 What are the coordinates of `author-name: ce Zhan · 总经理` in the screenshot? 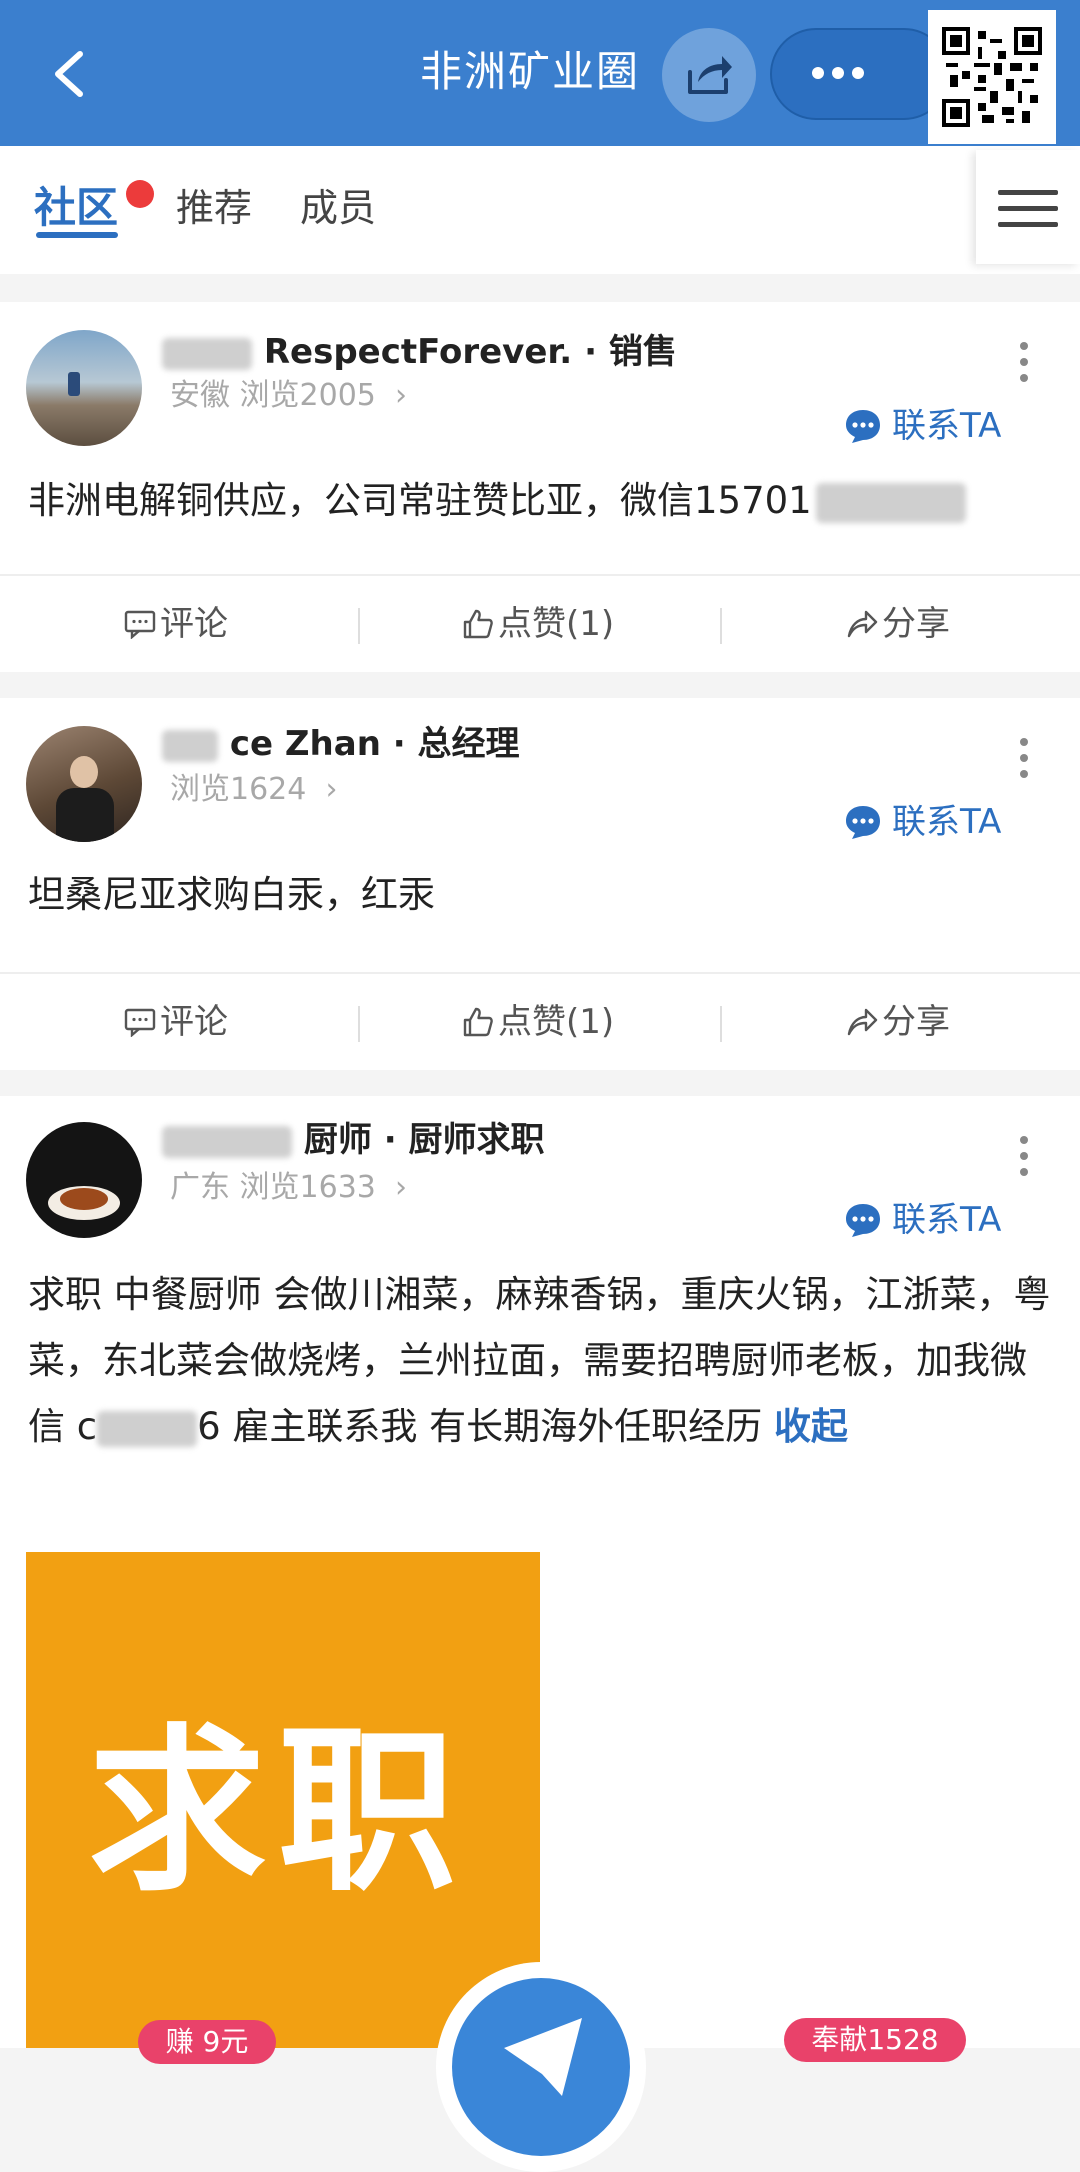 It's located at (341, 744).